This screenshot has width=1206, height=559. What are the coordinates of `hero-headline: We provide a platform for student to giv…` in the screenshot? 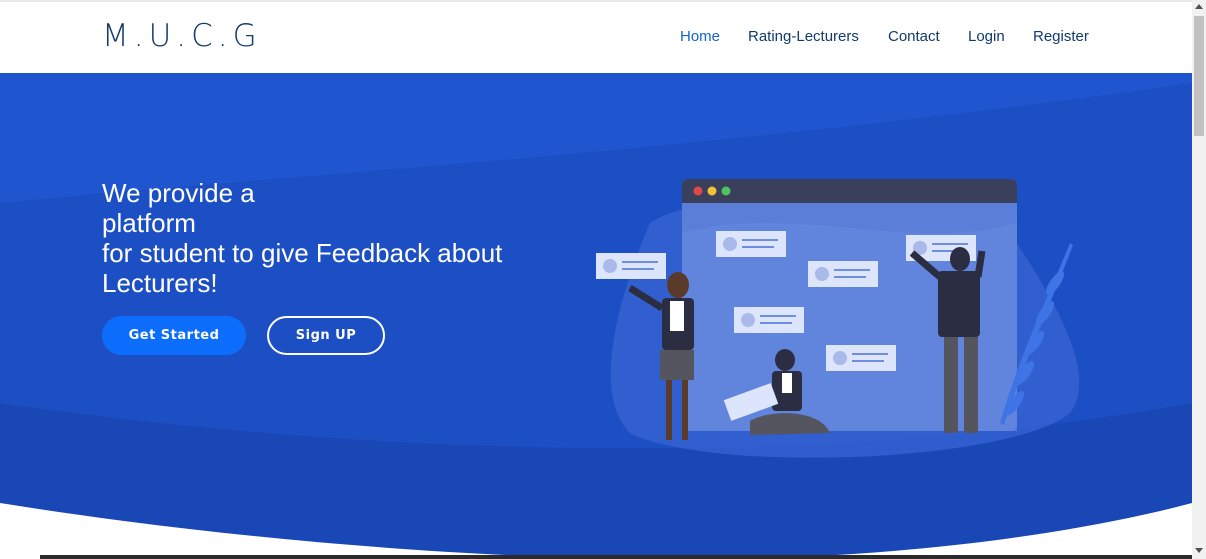 It's located at (332, 238).